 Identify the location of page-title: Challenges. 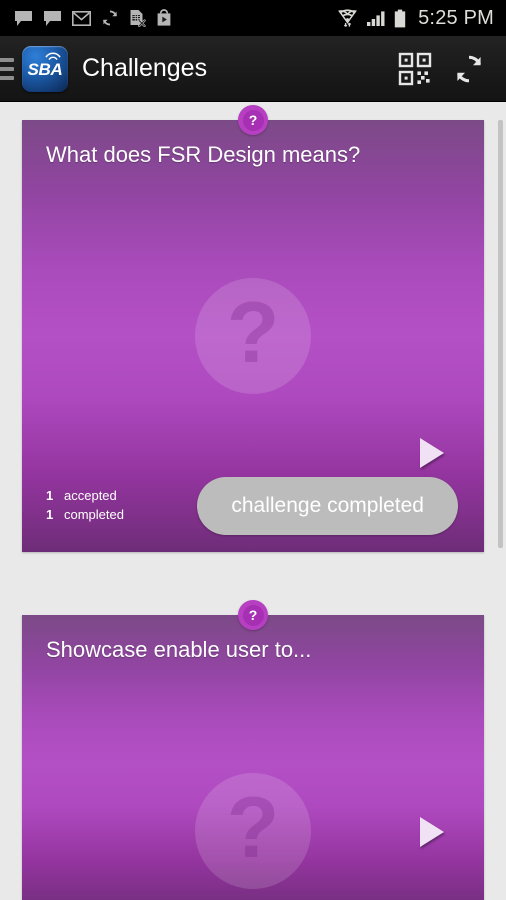
(145, 68).